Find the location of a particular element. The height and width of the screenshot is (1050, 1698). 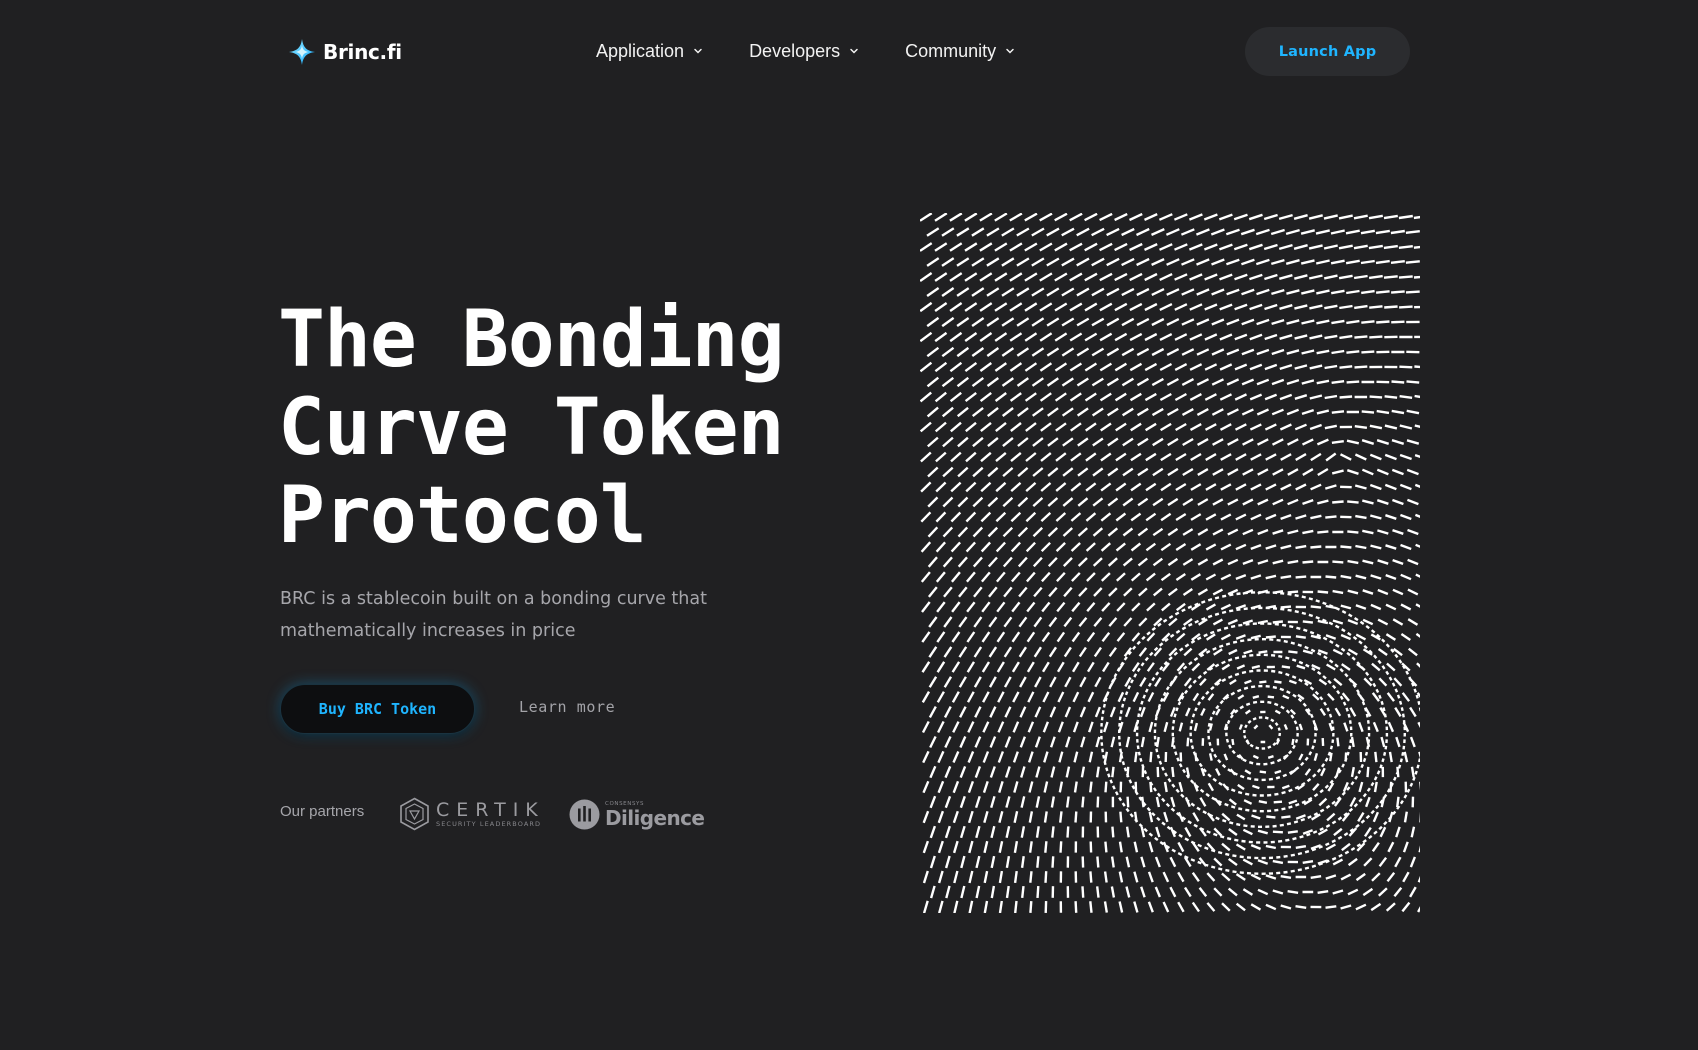

partner-logo-diligence: CONSENSYS Diligence is located at coordinates (637, 814).